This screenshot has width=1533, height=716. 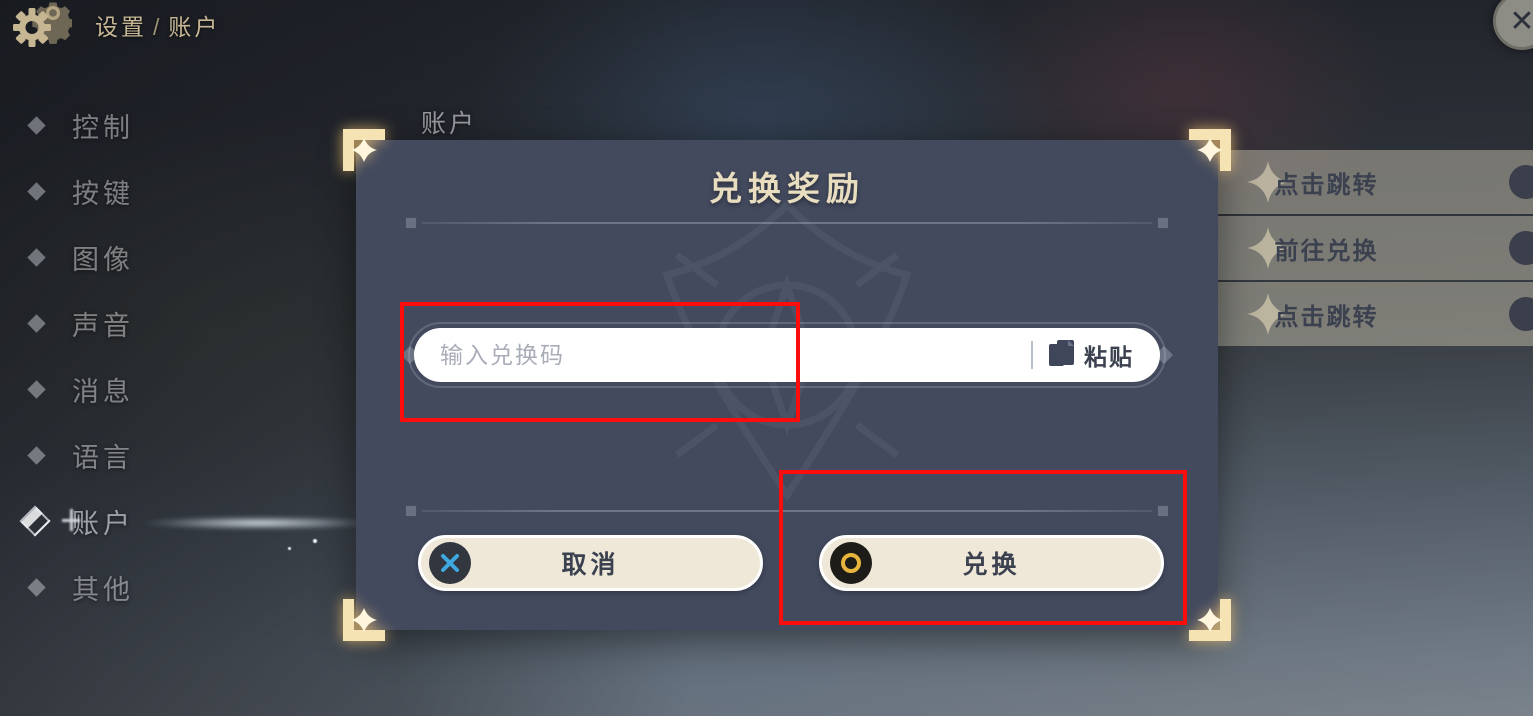 What do you see at coordinates (1326, 251) in the screenshot?
I see `row-action-label: 前往兑换` at bounding box center [1326, 251].